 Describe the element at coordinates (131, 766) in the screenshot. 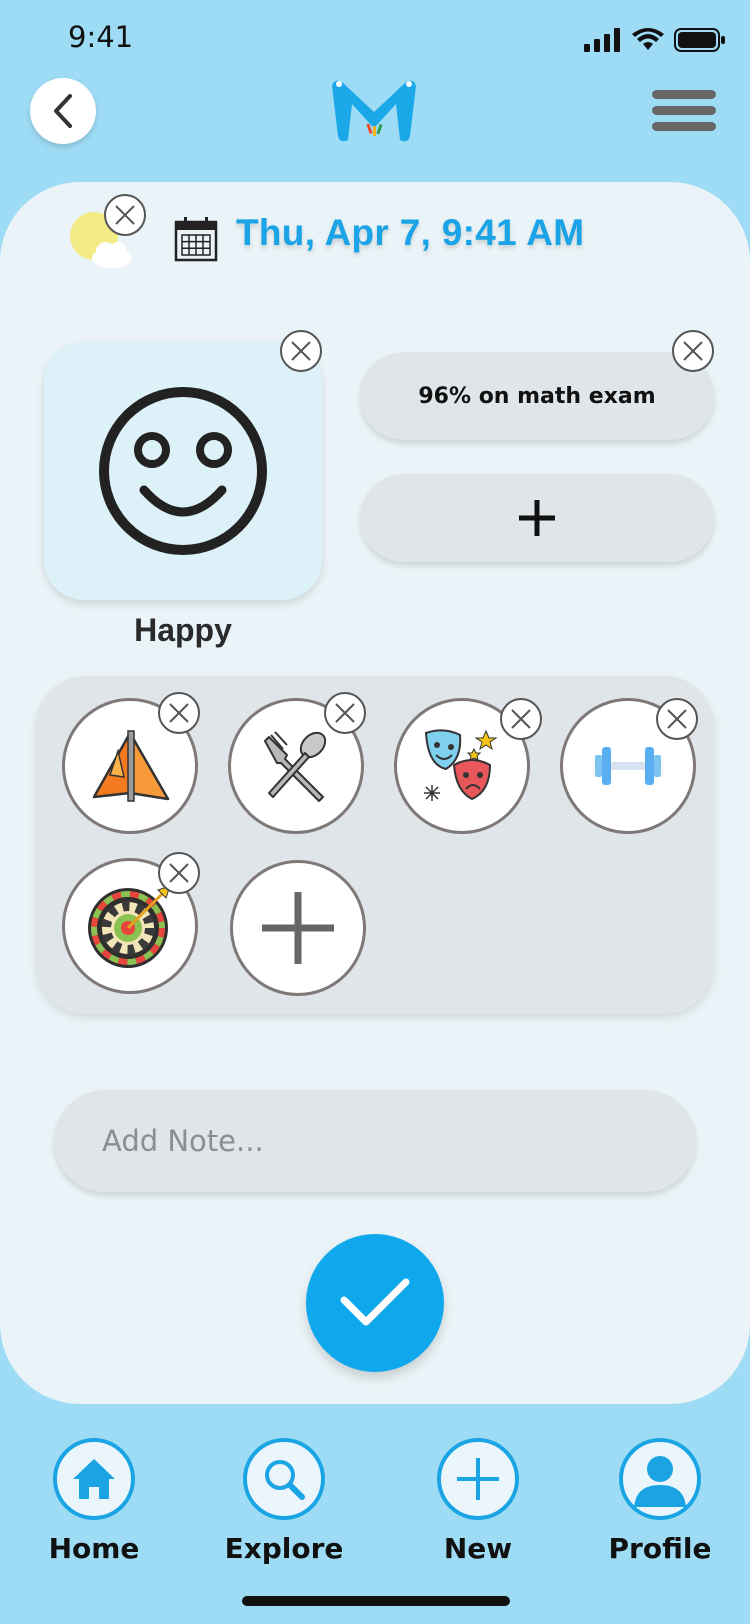

I see `tent-icon` at that location.